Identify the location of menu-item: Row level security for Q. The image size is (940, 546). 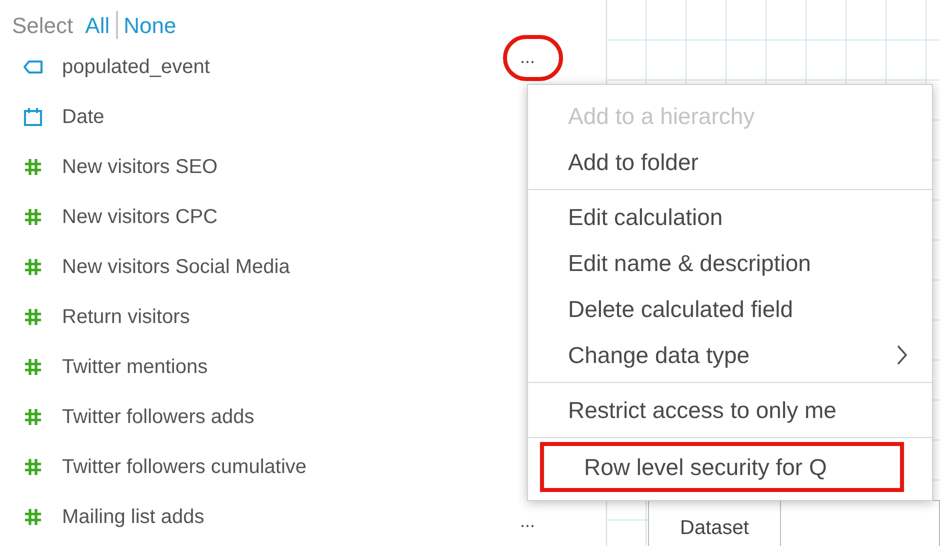
(722, 467).